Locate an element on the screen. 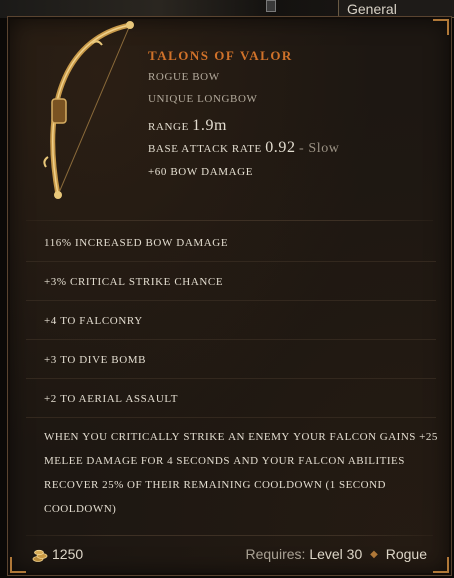  attack-rate-speed: - Slow is located at coordinates (319, 148).